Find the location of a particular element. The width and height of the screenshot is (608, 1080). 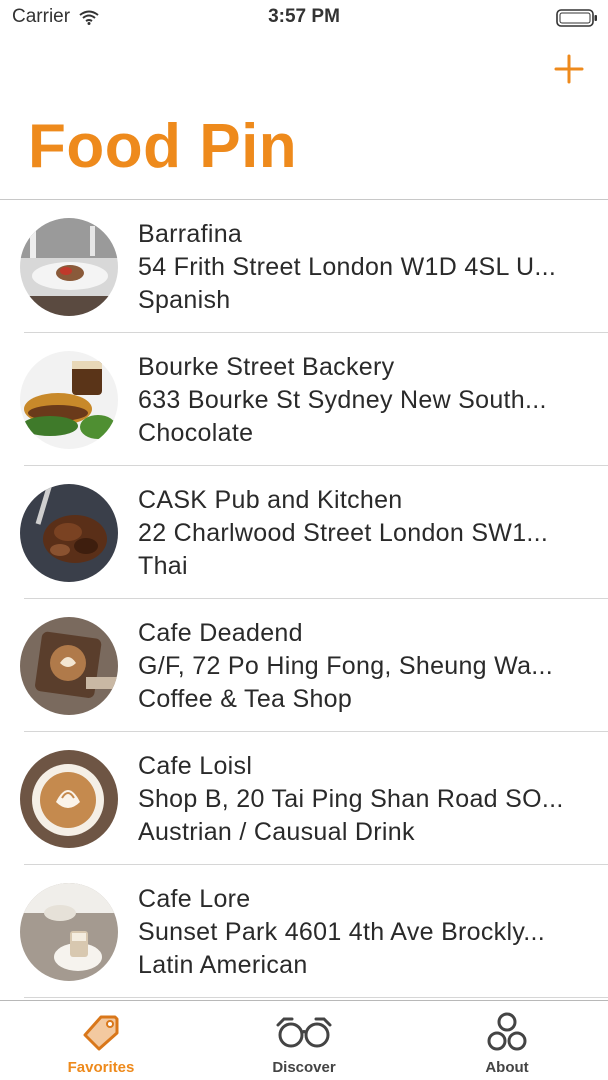

tab-favorites: Favorites is located at coordinates (101, 1040).